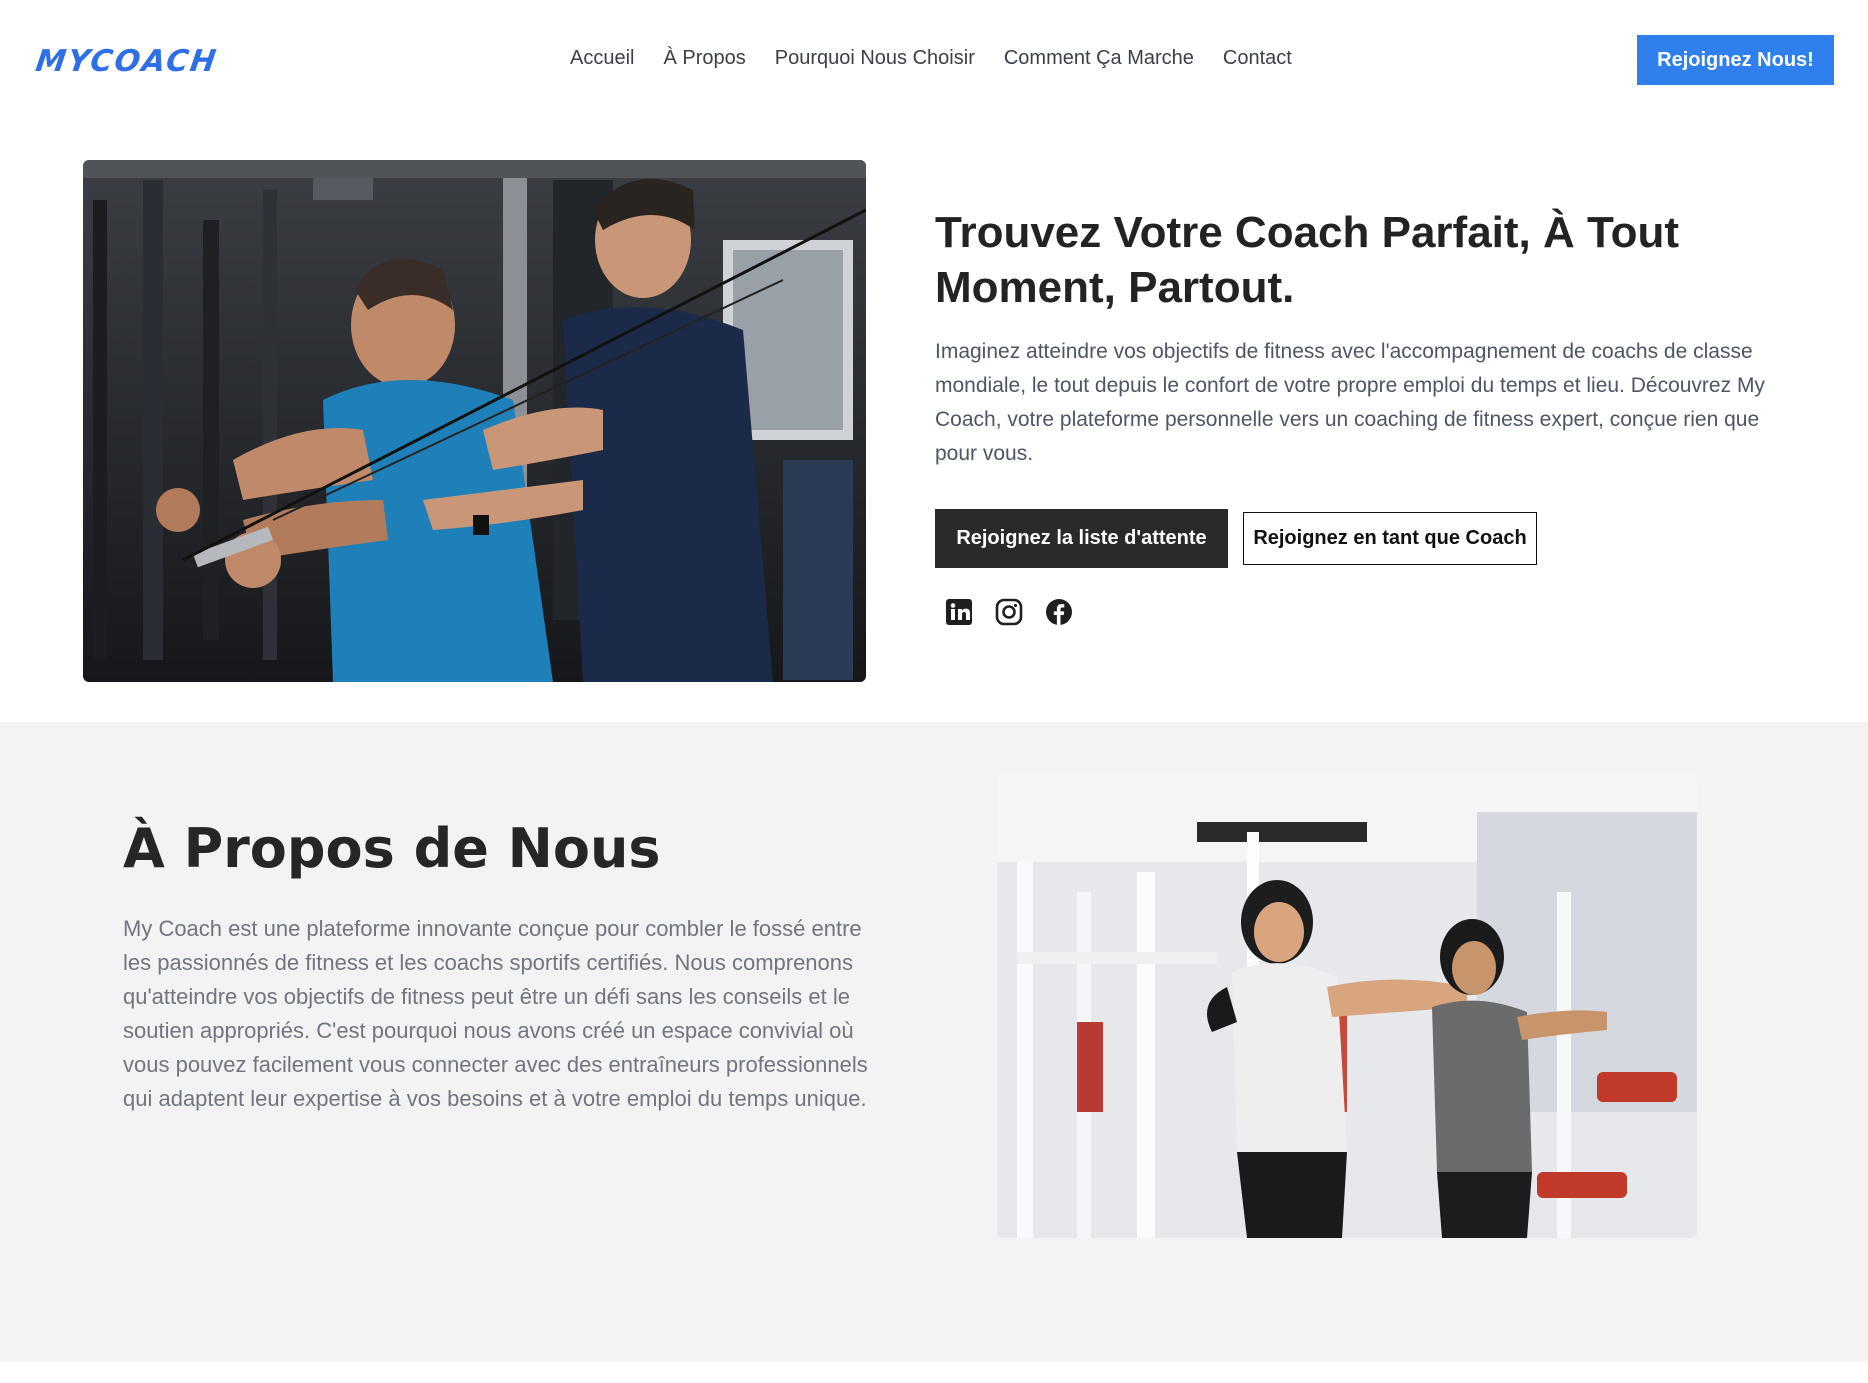 The image size is (1868, 1383). I want to click on join-us-button: Rejoignez Nous!, so click(1735, 60).